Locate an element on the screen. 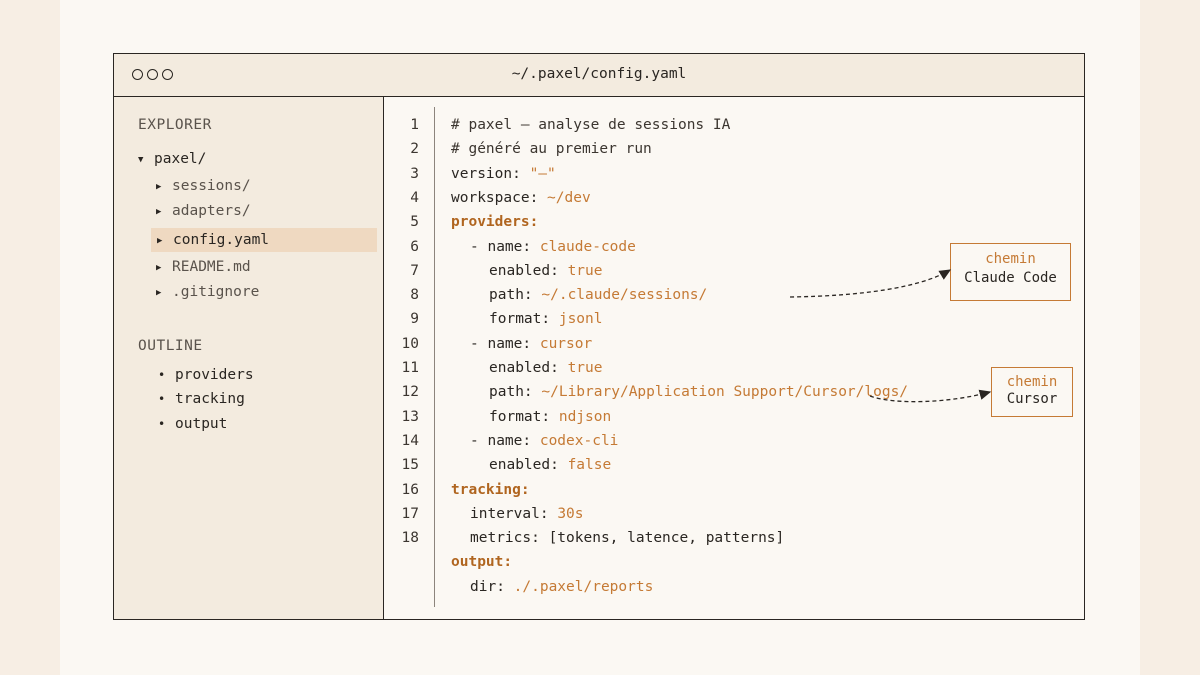  code-line: dir: ./.paxel/reports is located at coordinates (561, 587).